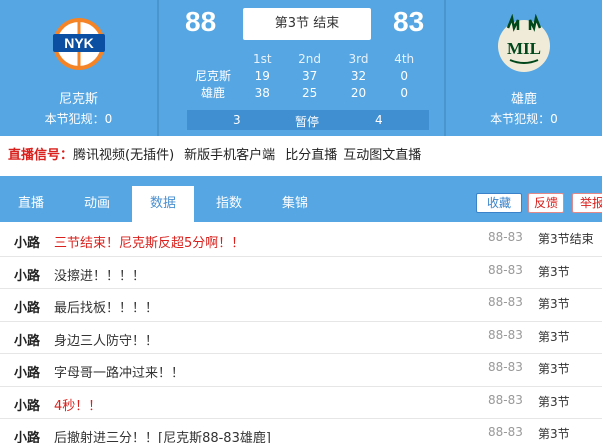 This screenshot has width=602, height=443. I want to click on feed-message: 身边三人防守！！, so click(106, 341).